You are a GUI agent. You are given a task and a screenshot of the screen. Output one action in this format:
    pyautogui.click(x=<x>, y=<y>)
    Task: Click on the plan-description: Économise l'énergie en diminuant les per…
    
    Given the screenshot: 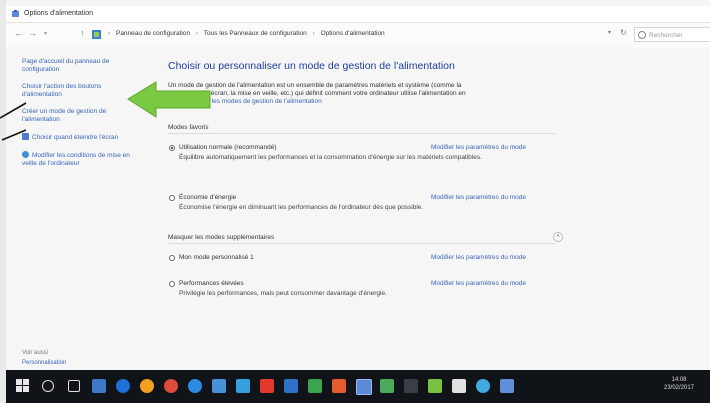 What is the action you would take?
    pyautogui.click(x=301, y=207)
    